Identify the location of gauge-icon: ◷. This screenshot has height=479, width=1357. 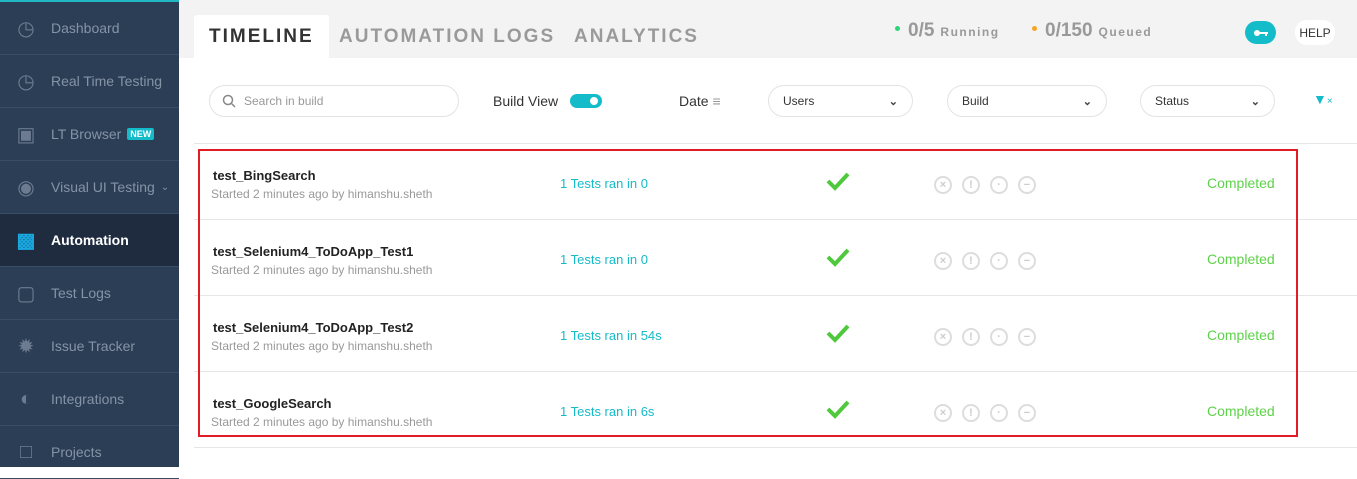
(26, 28).